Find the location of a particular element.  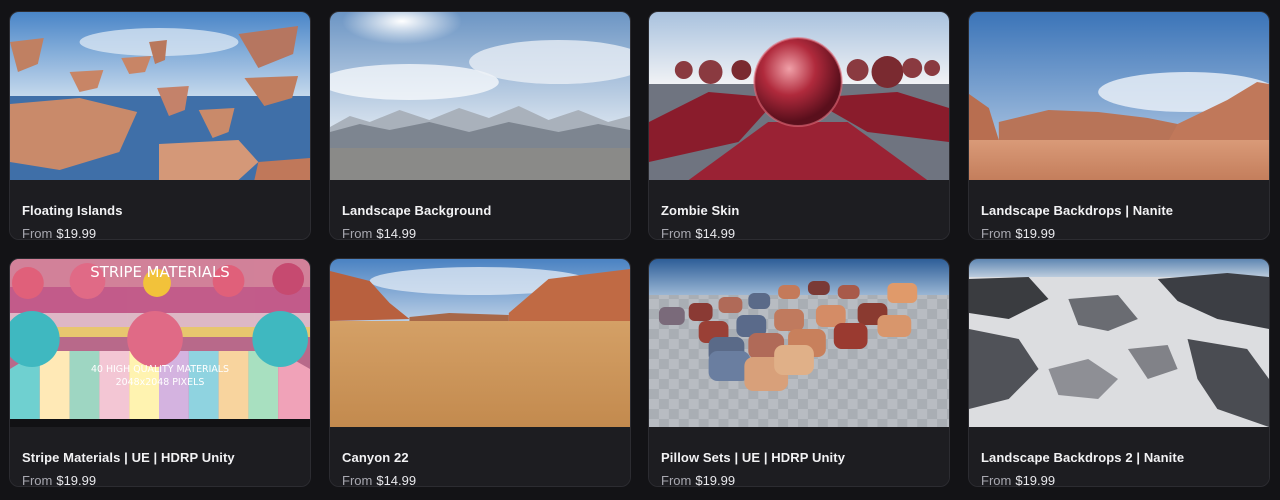

product-card-landscape-background: Landscape Background From $14.99 is located at coordinates (480, 125).